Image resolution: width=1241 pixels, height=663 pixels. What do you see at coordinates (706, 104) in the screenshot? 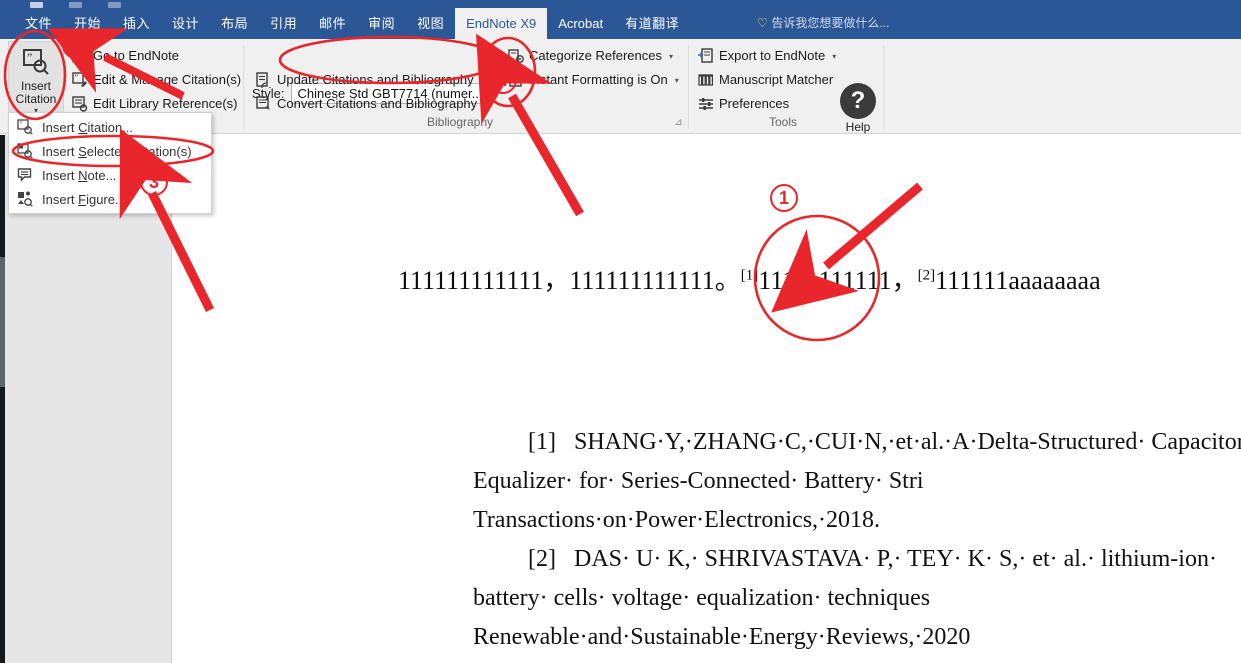
I see `preferences-icon` at bounding box center [706, 104].